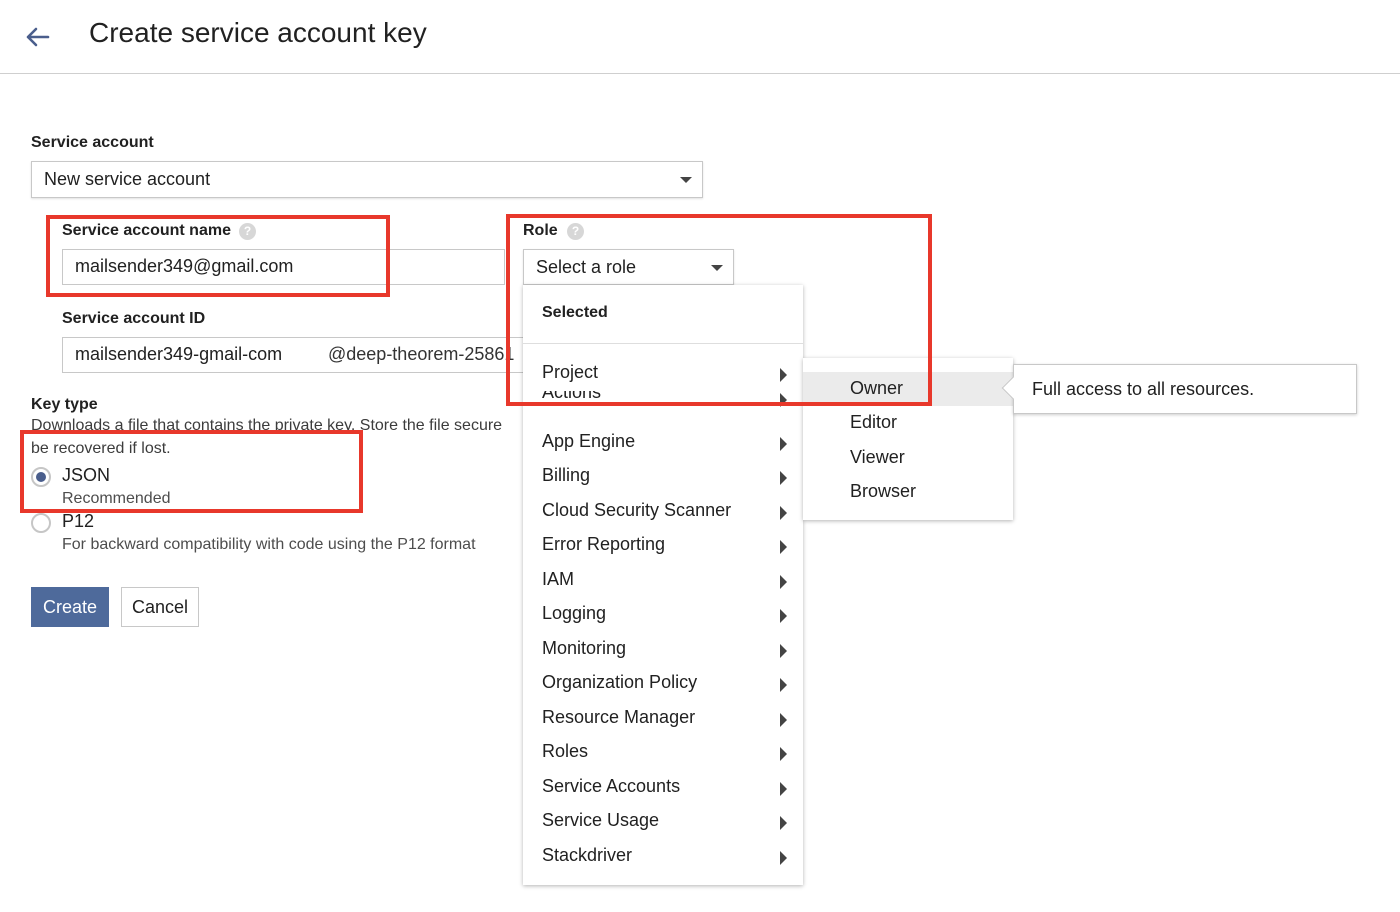 The image size is (1400, 912). What do you see at coordinates (127, 179) in the screenshot?
I see `service-account-value: New service account` at bounding box center [127, 179].